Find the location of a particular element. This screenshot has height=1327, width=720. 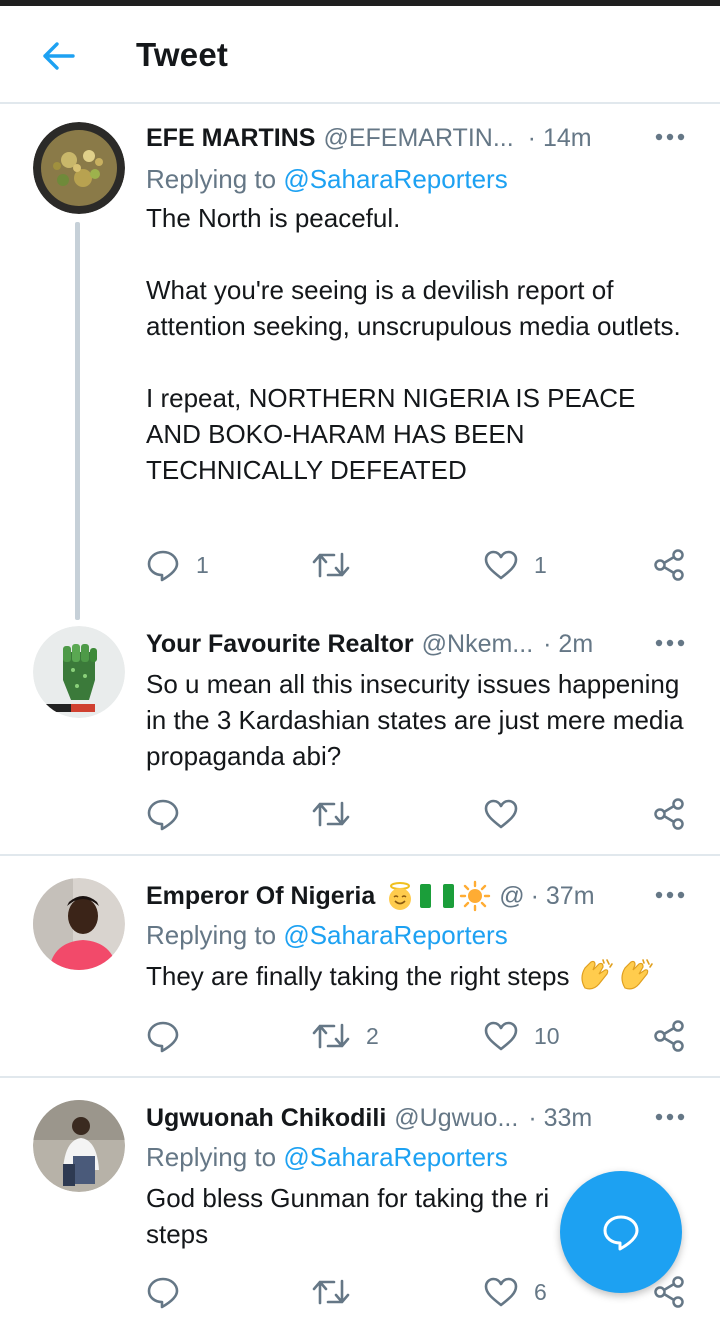

reply-button: 1 is located at coordinates (177, 565).